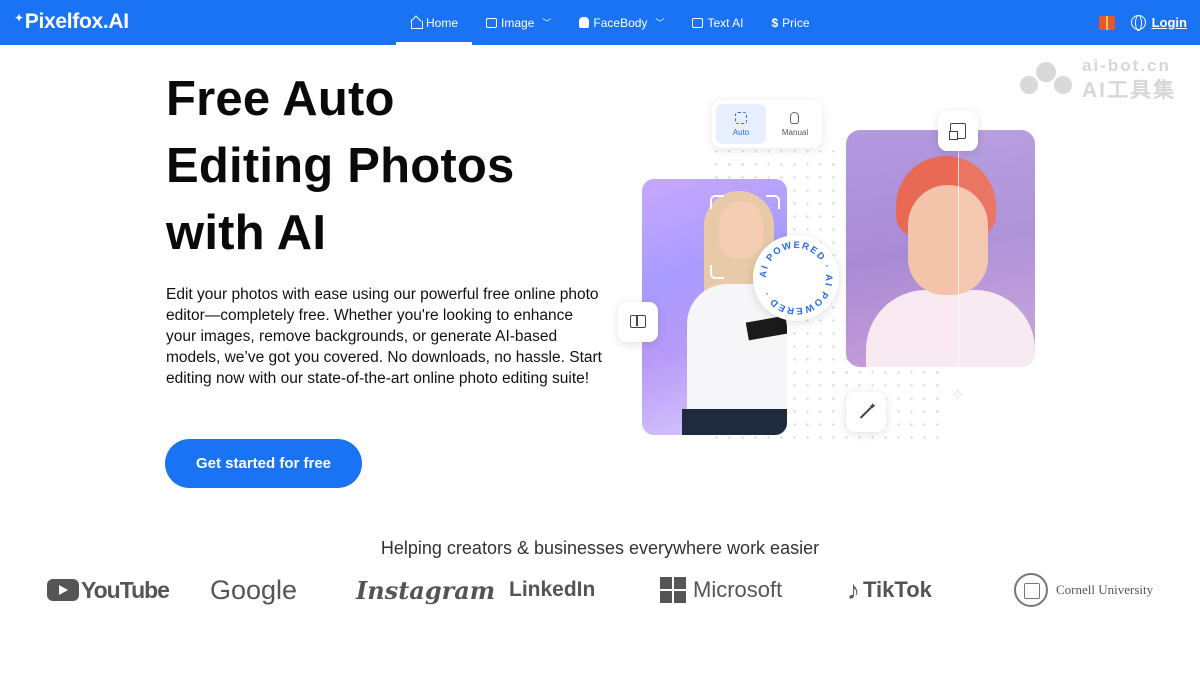  I want to click on nav-item-text-ai: Text AI, so click(717, 22).